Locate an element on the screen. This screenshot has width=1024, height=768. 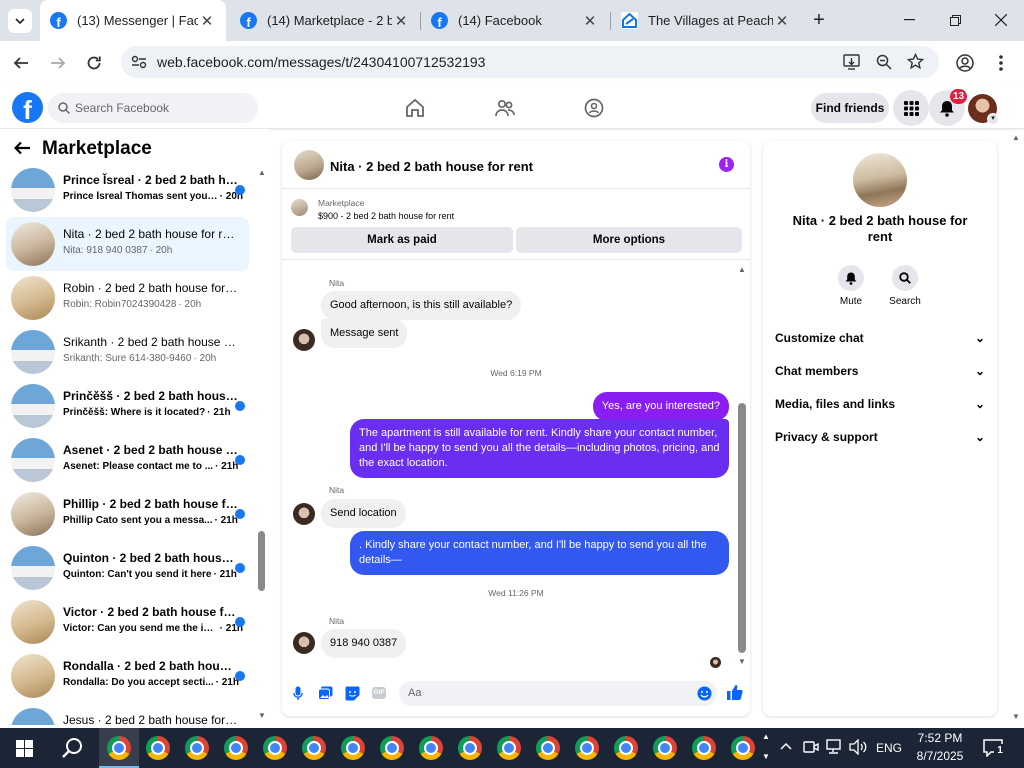
info-avatar is located at coordinates (880, 180).